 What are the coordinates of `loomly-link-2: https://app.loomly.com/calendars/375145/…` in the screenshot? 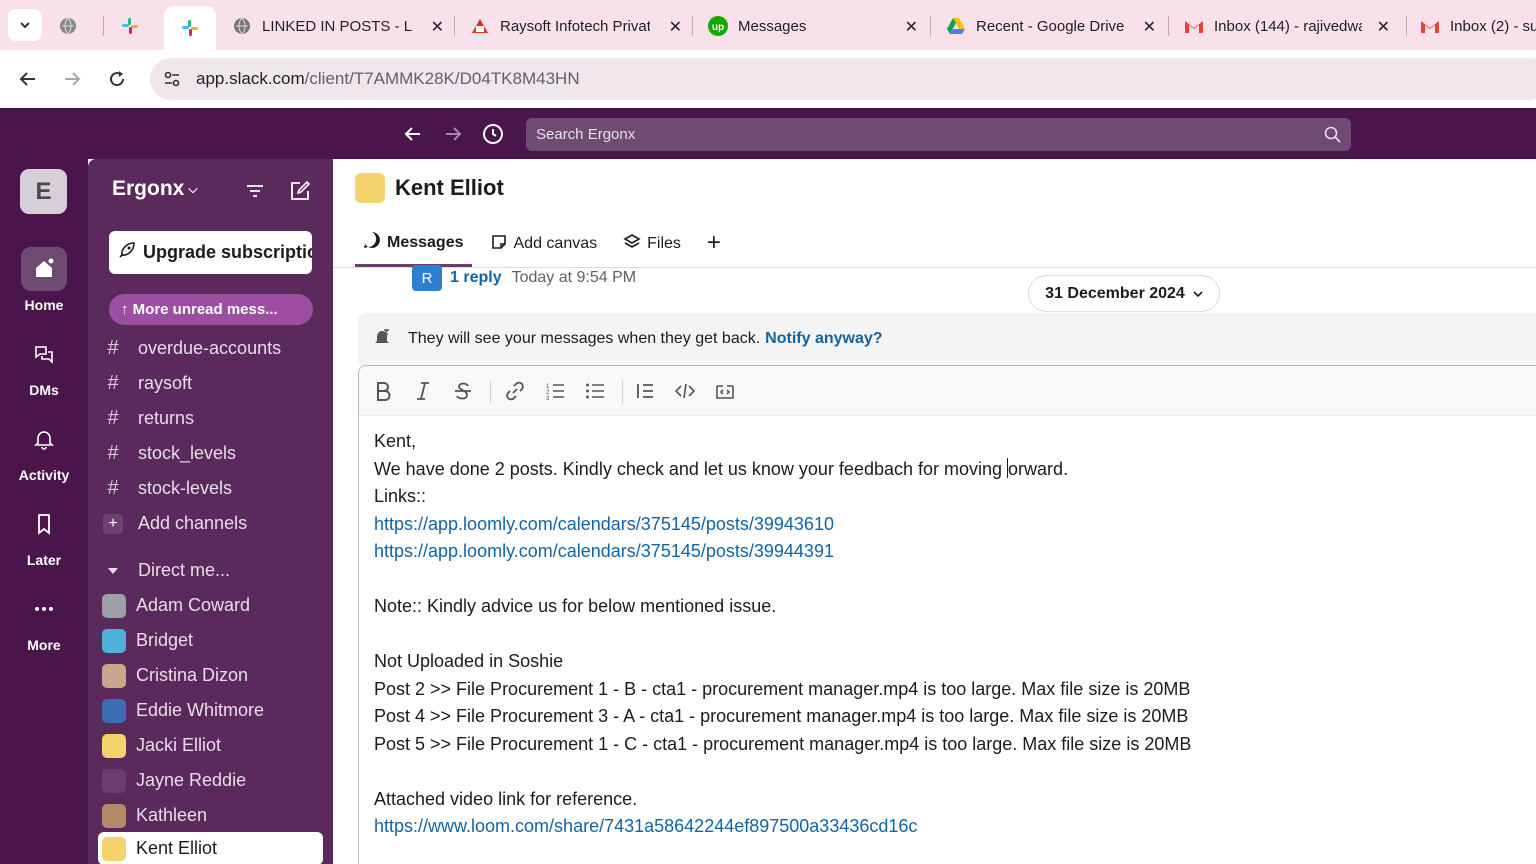 It's located at (604, 551).